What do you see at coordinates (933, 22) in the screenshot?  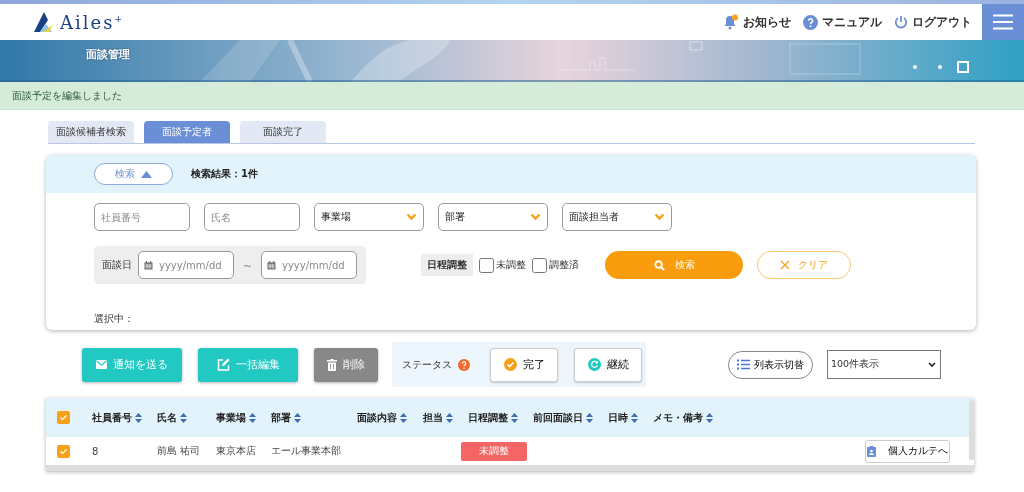 I see `logout-link: ログアウト` at bounding box center [933, 22].